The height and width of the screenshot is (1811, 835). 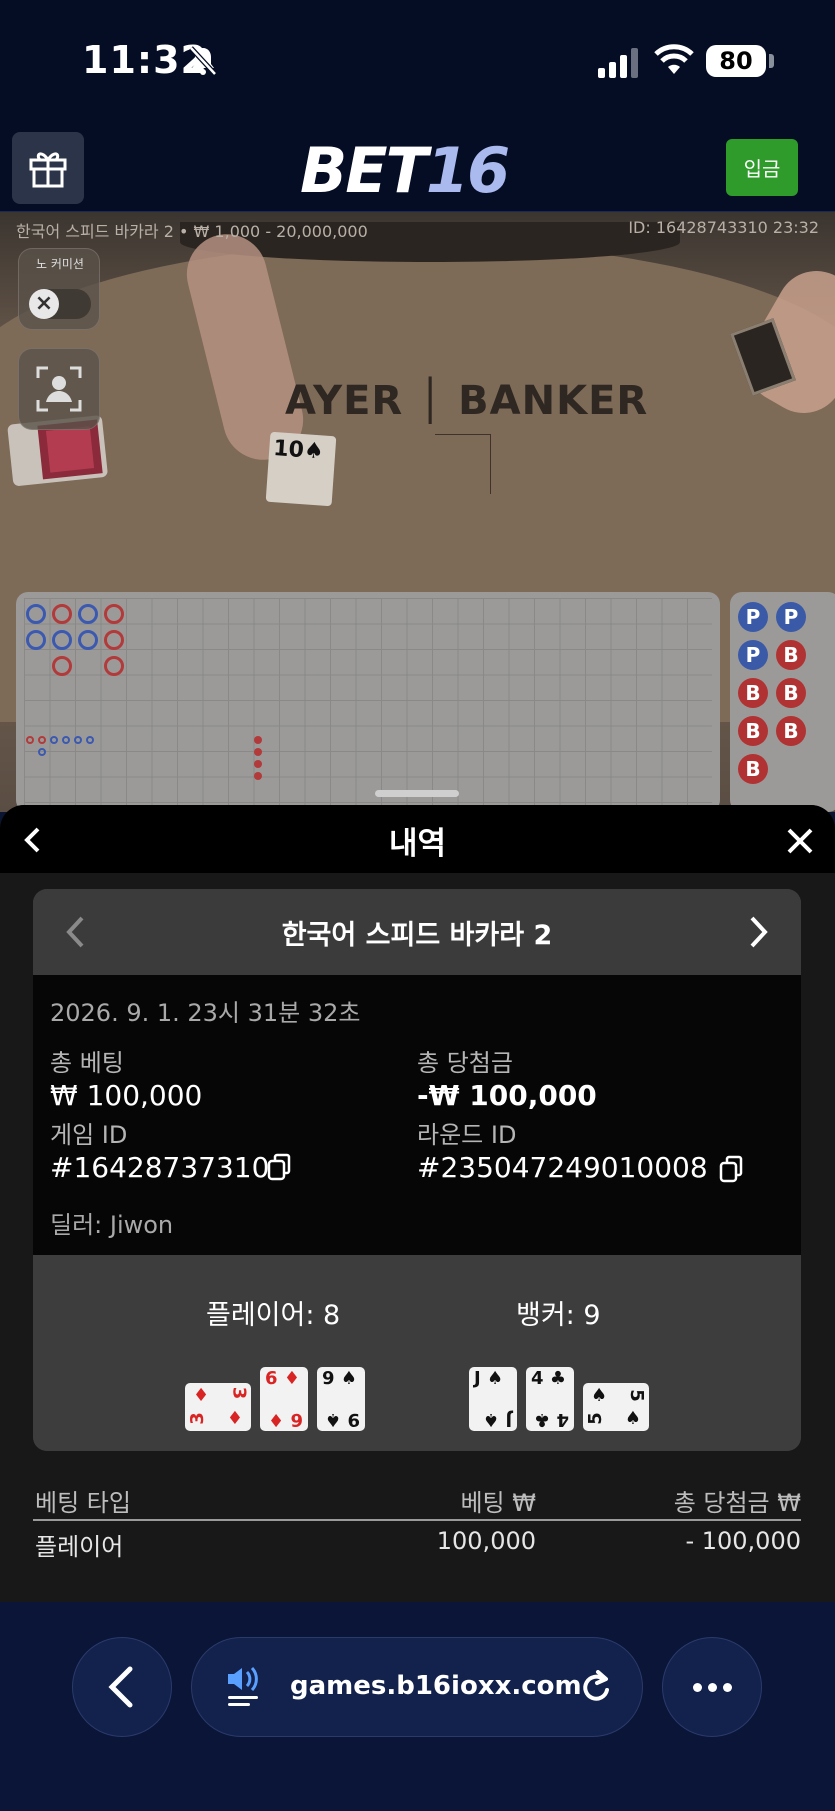 I want to click on status-bar: 11:32 80, so click(x=417, y=60).